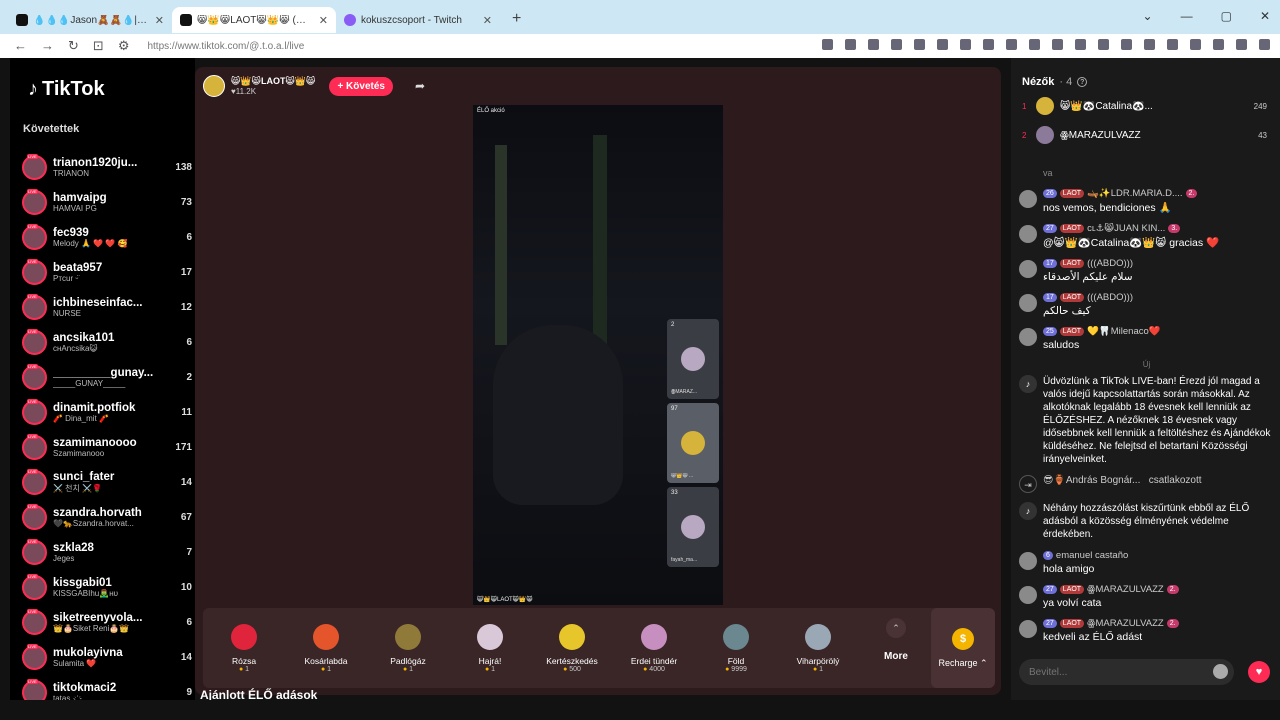 The image size is (1280, 720). I want to click on emoji-icon, so click(1220, 671).